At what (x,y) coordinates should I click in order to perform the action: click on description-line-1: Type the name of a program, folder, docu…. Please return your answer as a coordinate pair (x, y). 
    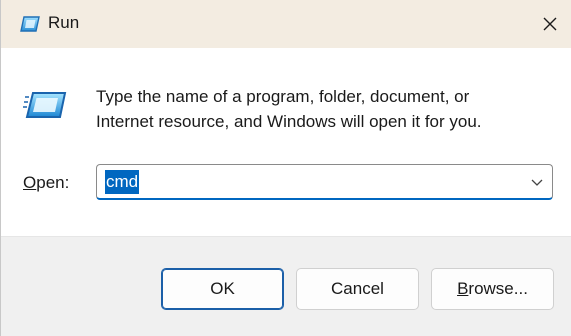
    Looking at the image, I should click on (283, 96).